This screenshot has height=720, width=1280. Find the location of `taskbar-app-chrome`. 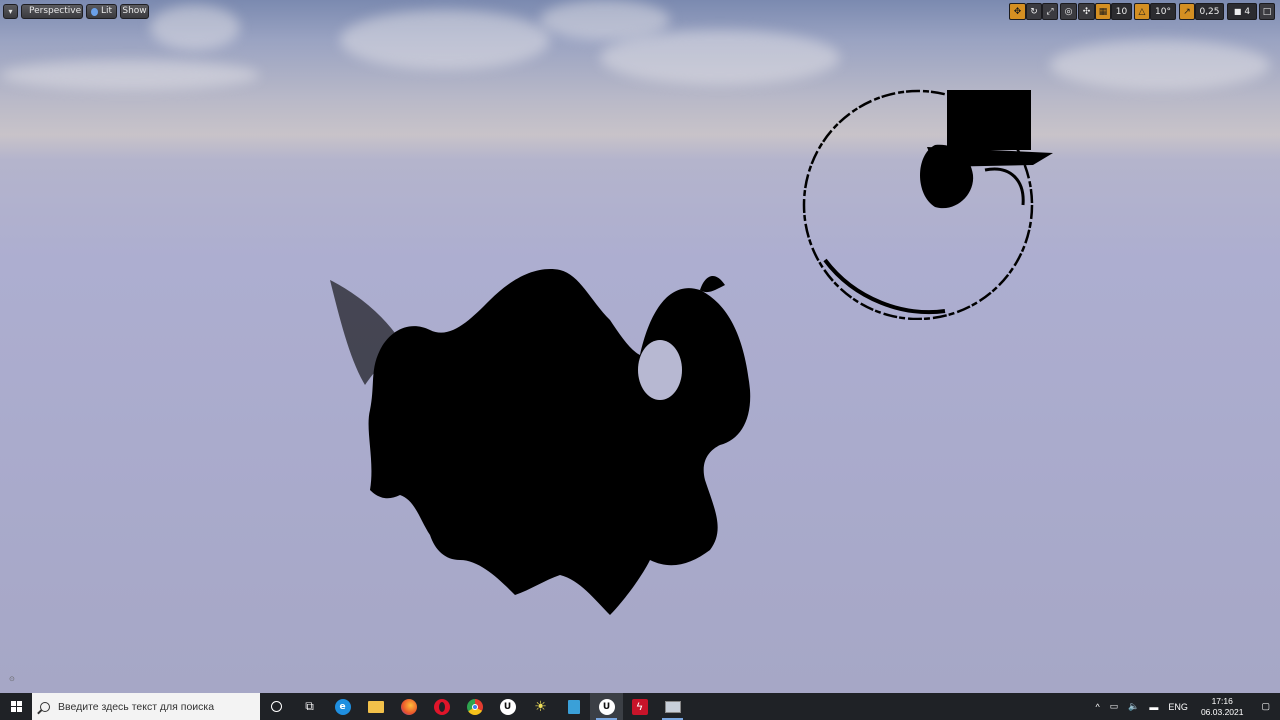

taskbar-app-chrome is located at coordinates (474, 706).